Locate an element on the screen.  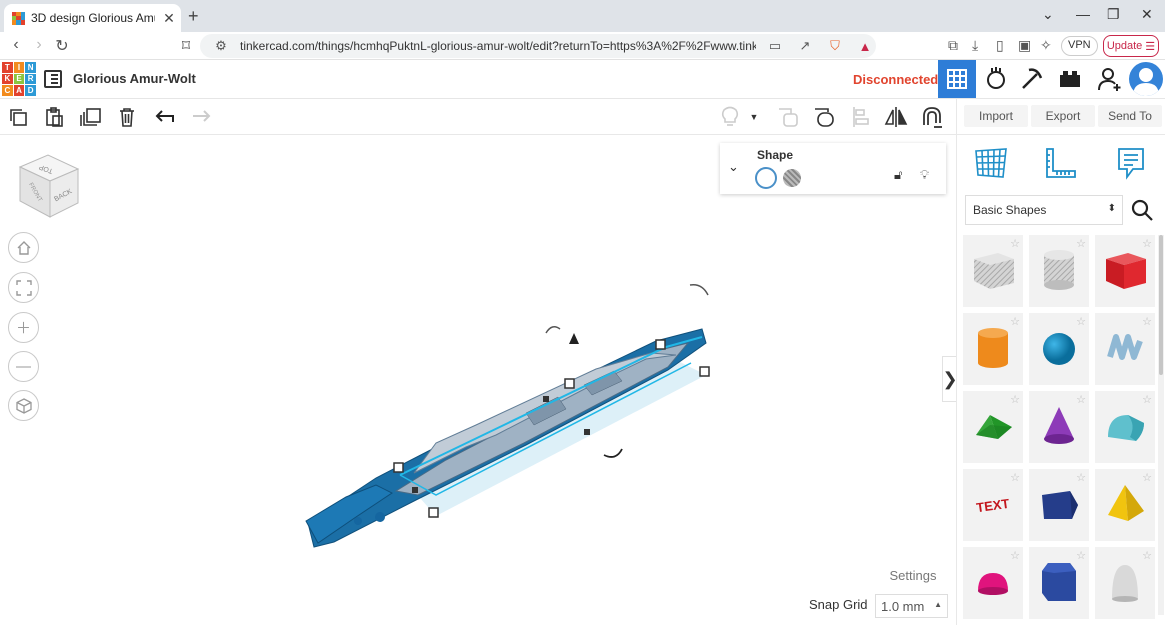
scribble-icon is located at coordinates (1125, 347).